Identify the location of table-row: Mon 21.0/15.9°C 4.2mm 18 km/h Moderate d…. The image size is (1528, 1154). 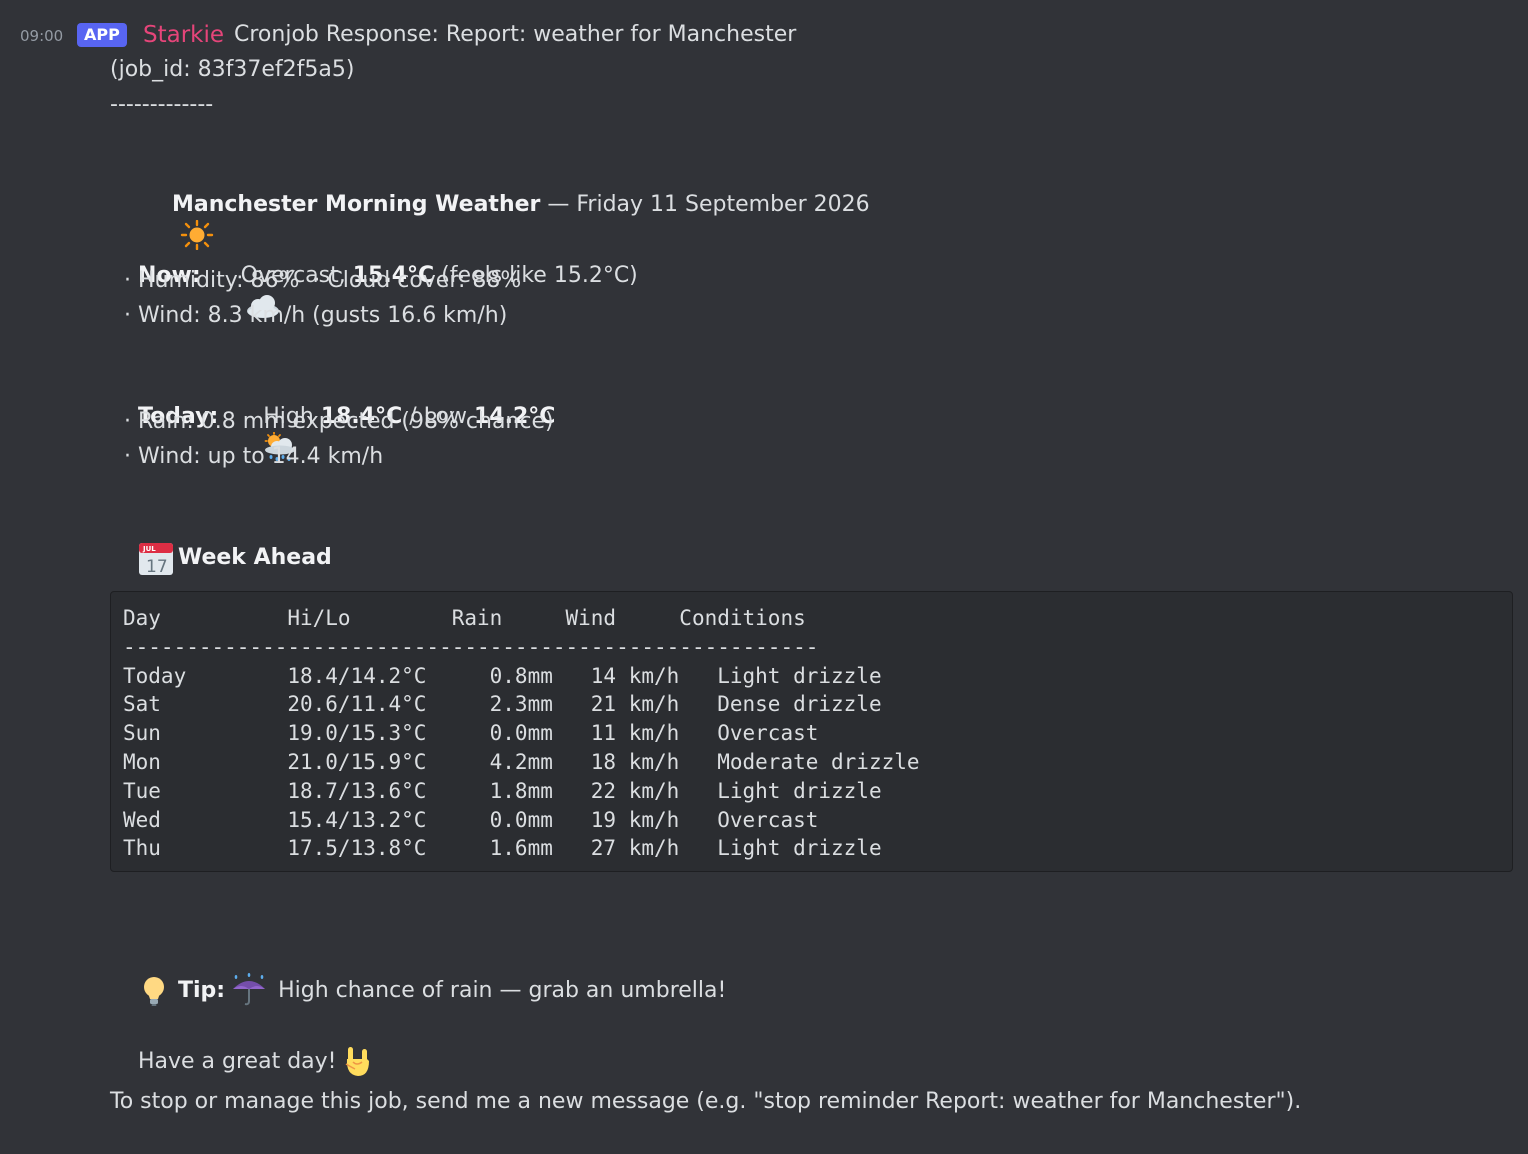
(521, 761).